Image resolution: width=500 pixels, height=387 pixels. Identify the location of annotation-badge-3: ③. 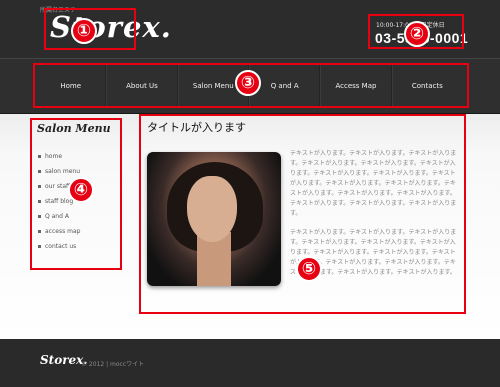
(248, 83).